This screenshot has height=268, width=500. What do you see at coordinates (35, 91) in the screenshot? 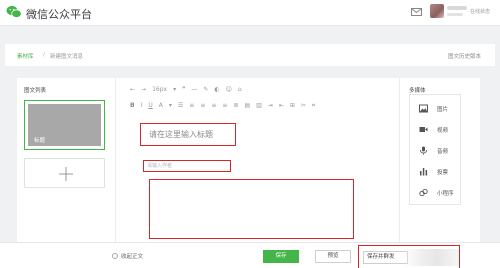
I see `article-list-title: 图文列表` at bounding box center [35, 91].